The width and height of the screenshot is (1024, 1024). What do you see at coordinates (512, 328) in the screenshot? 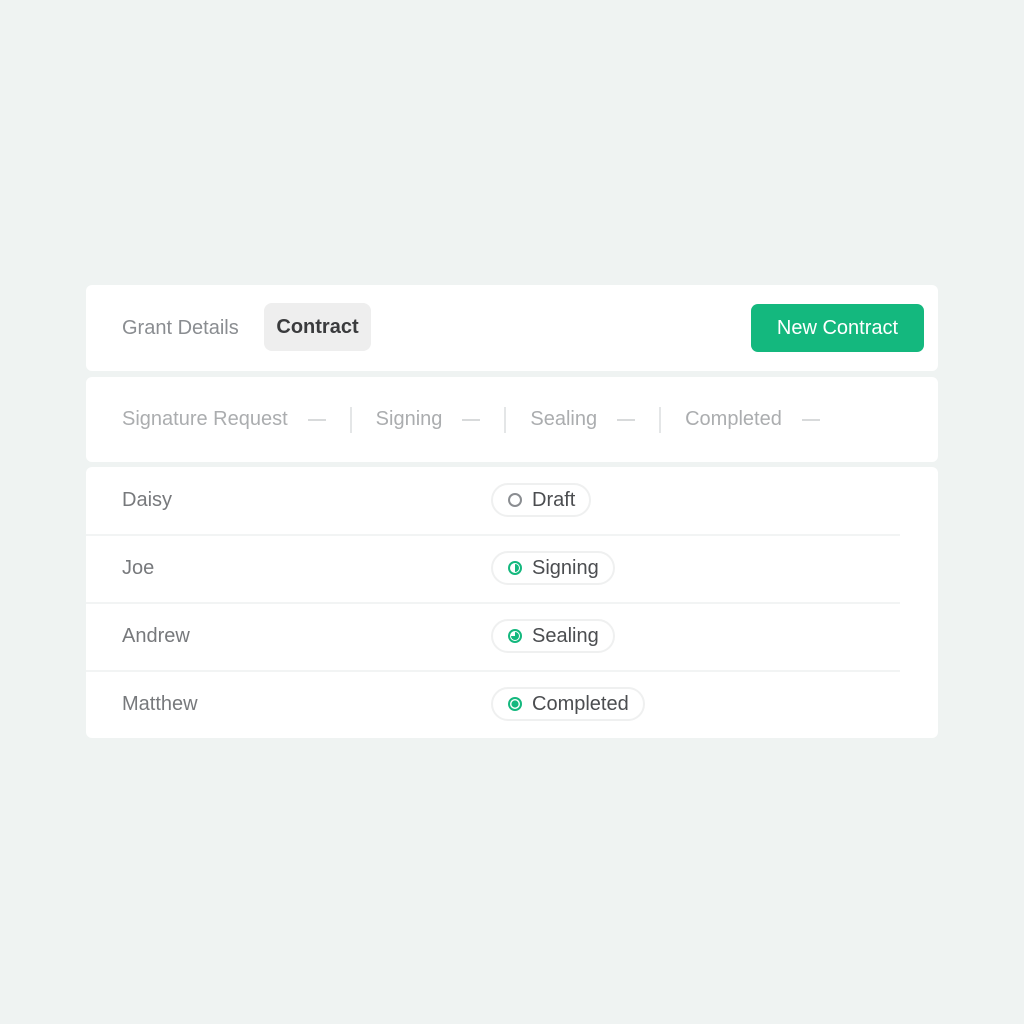
I see `header-bar: Grant Details Contract New Contract` at bounding box center [512, 328].